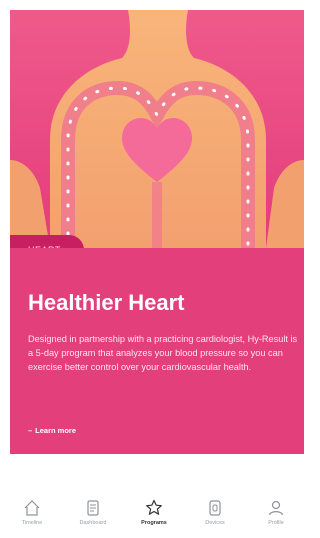 The height and width of the screenshot is (538, 320). I want to click on learn-more-dash: –, so click(30, 430).